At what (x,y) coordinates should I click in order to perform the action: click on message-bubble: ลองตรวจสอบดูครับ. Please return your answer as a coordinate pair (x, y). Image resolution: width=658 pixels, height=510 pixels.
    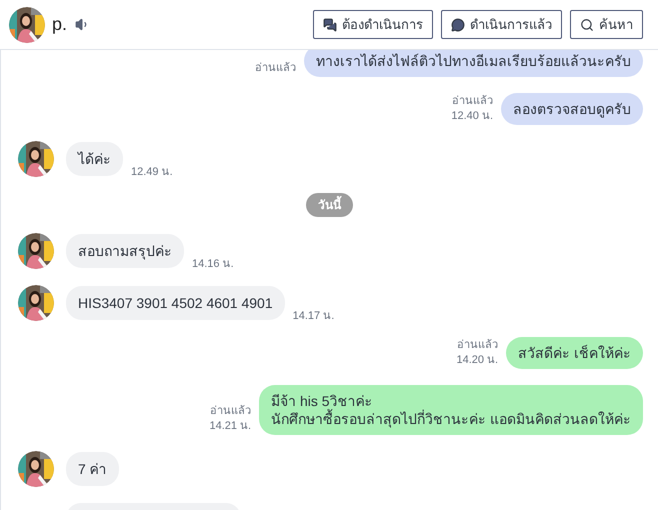
    Looking at the image, I should click on (572, 109).